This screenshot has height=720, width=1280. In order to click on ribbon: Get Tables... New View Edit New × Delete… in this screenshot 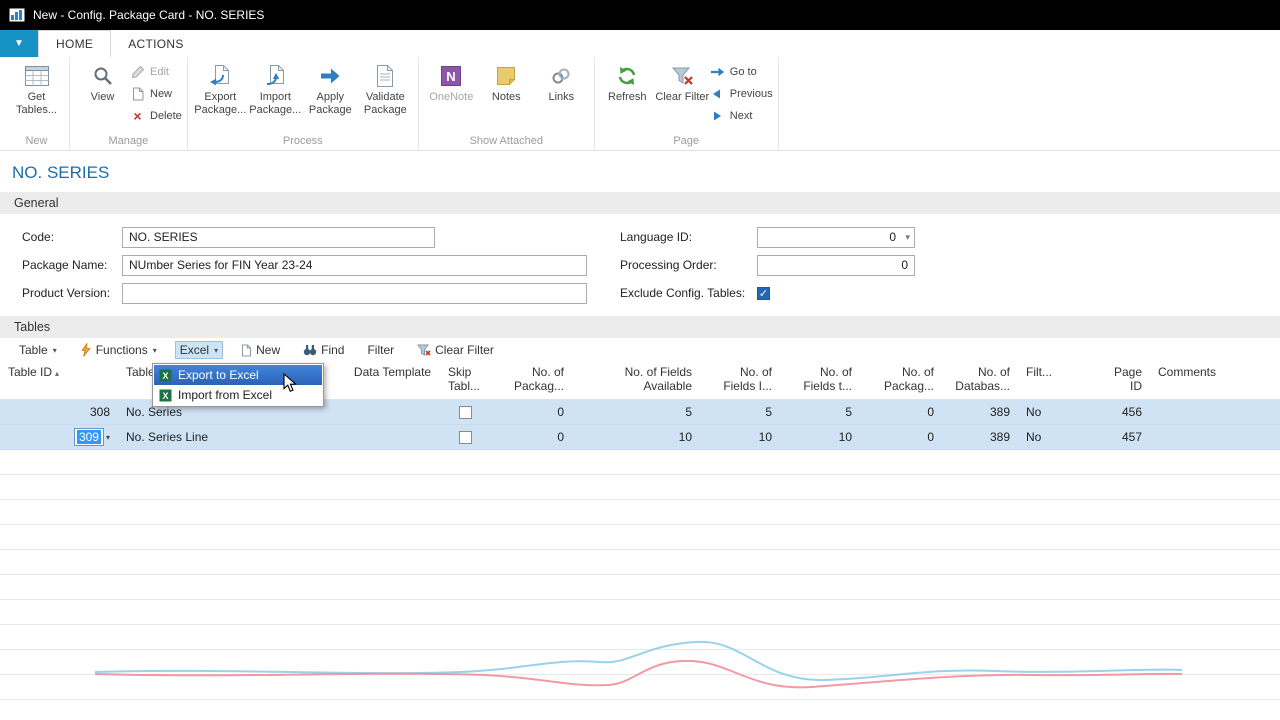, I will do `click(640, 104)`.